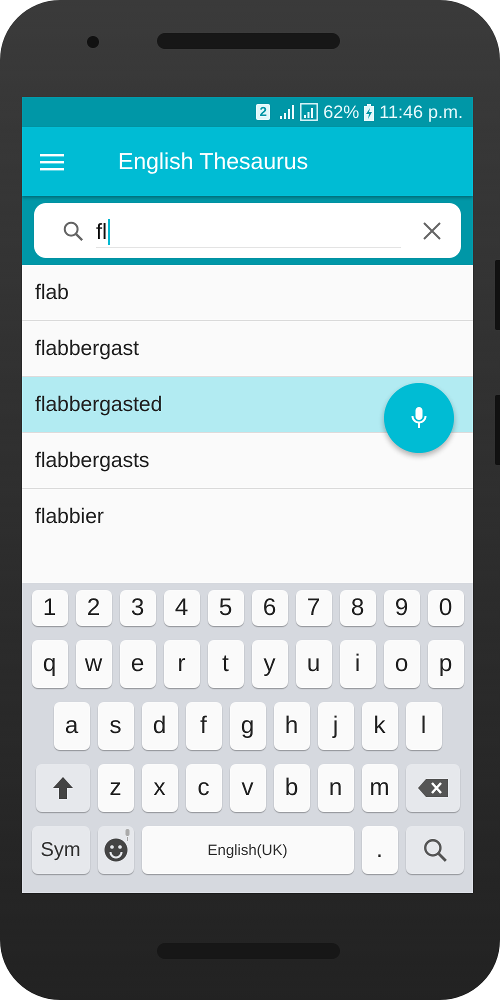 This screenshot has height=1000, width=500. Describe the element at coordinates (52, 161) in the screenshot. I see `menu-icon` at that location.